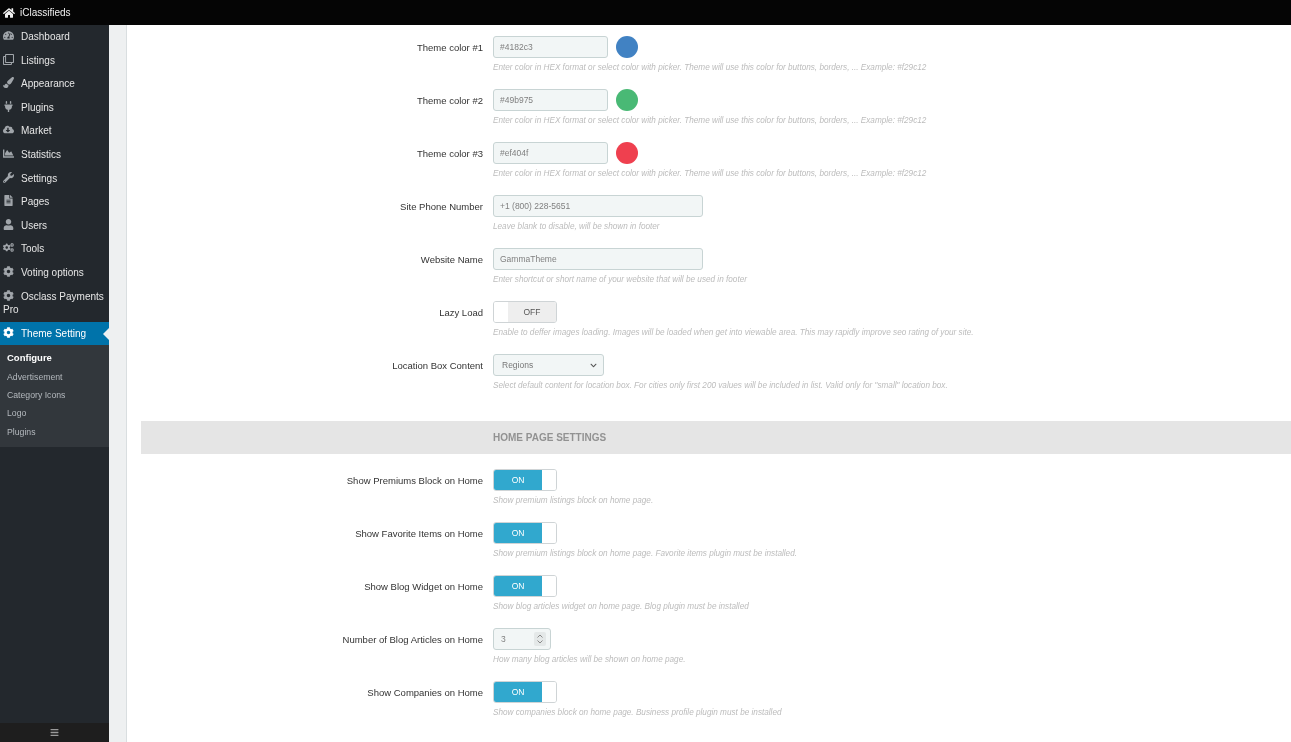  What do you see at coordinates (45, 12) in the screenshot?
I see `site-title: iClassifieds` at bounding box center [45, 12].